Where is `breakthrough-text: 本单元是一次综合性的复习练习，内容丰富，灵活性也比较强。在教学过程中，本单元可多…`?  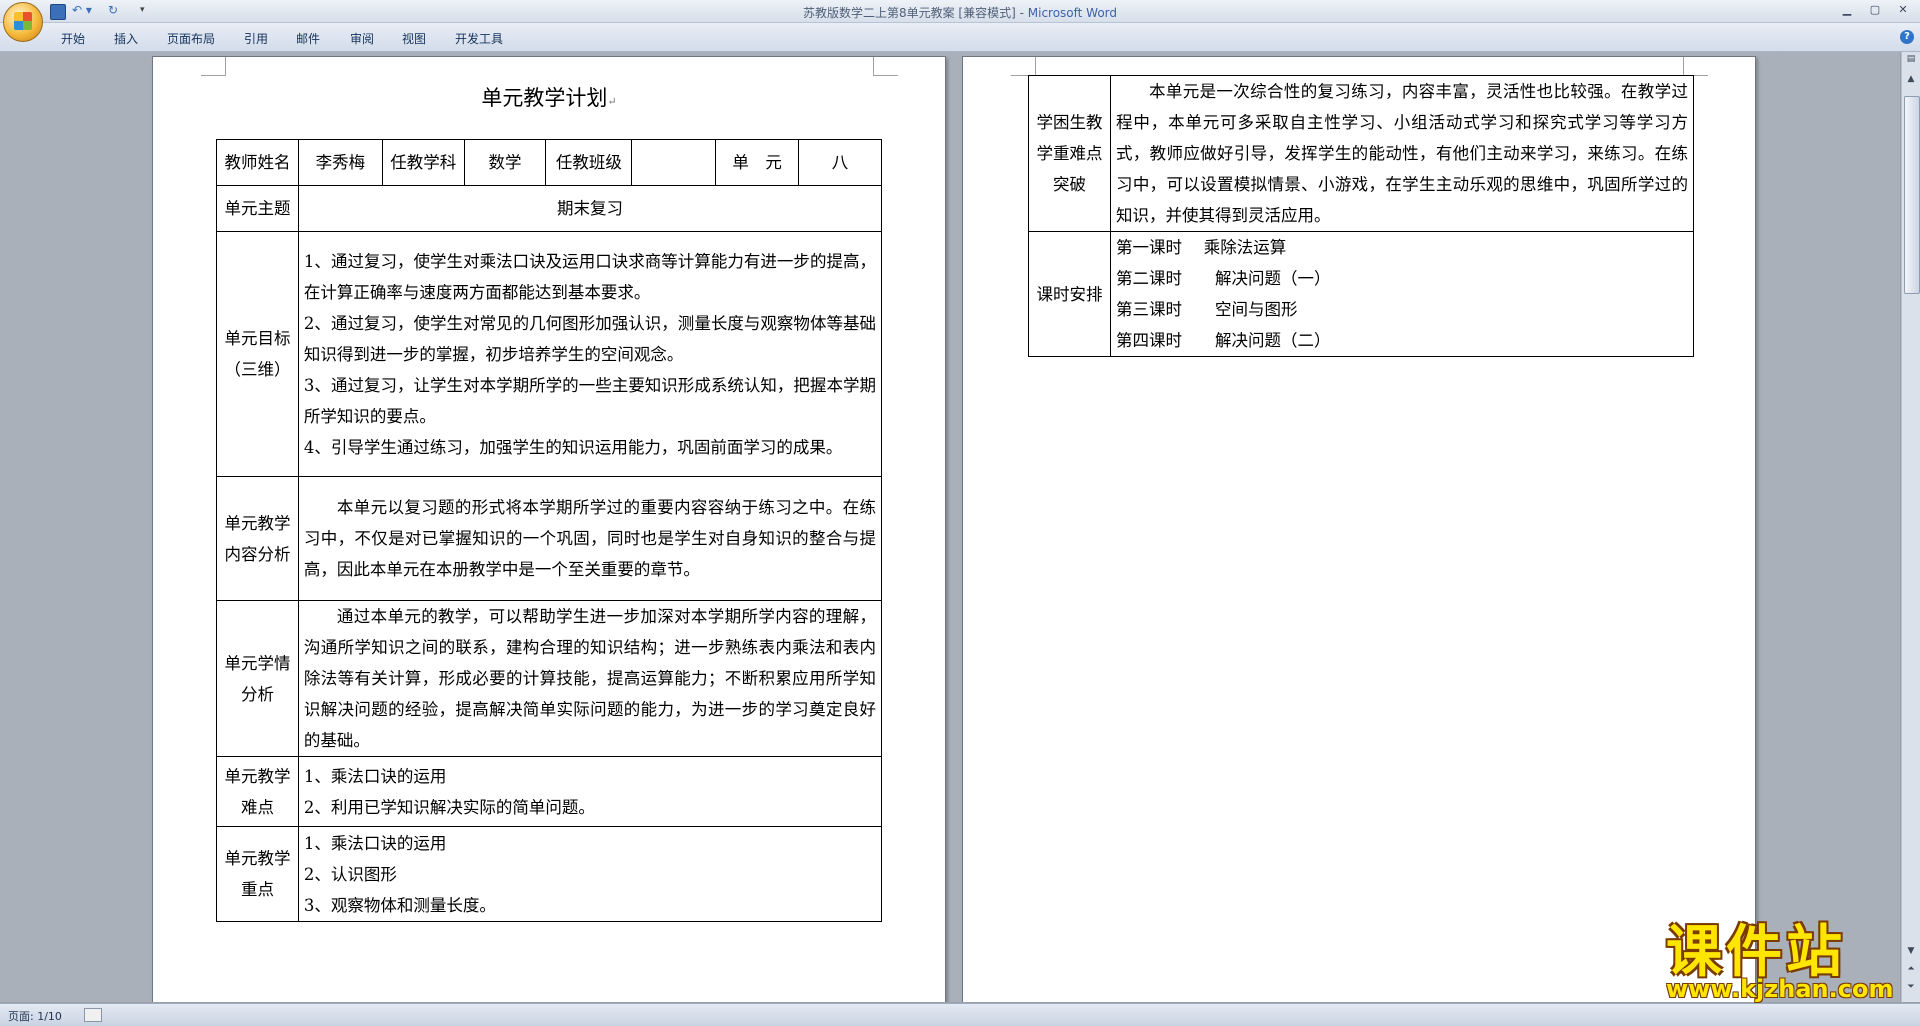 breakthrough-text: 本单元是一次综合性的复习练习，内容丰富，灵活性也比较强。在教学过程中，本单元可多… is located at coordinates (1402, 153).